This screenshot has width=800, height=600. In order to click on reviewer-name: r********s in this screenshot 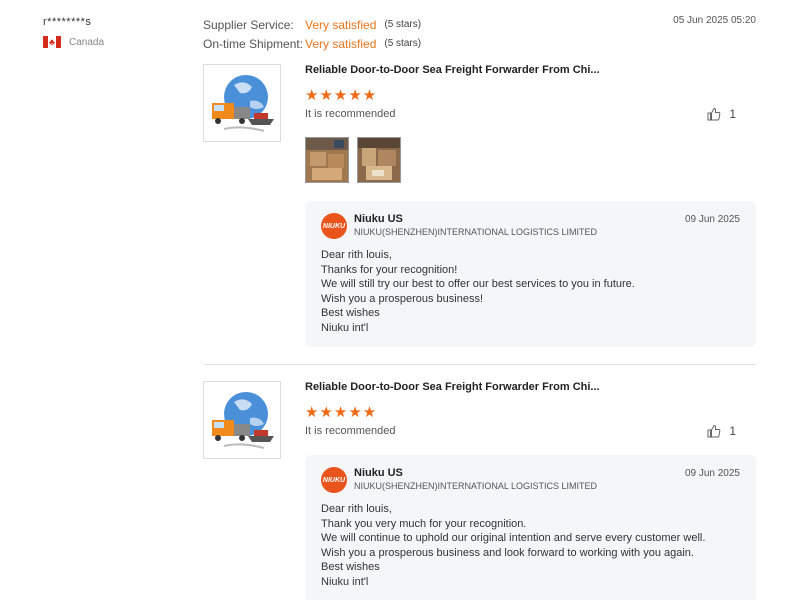, I will do `click(67, 22)`.